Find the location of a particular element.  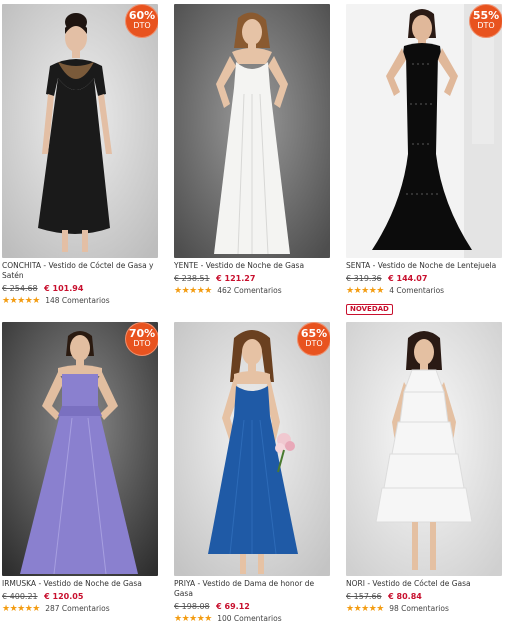

price-row: € 400.21 € 120.05 is located at coordinates (82, 597).